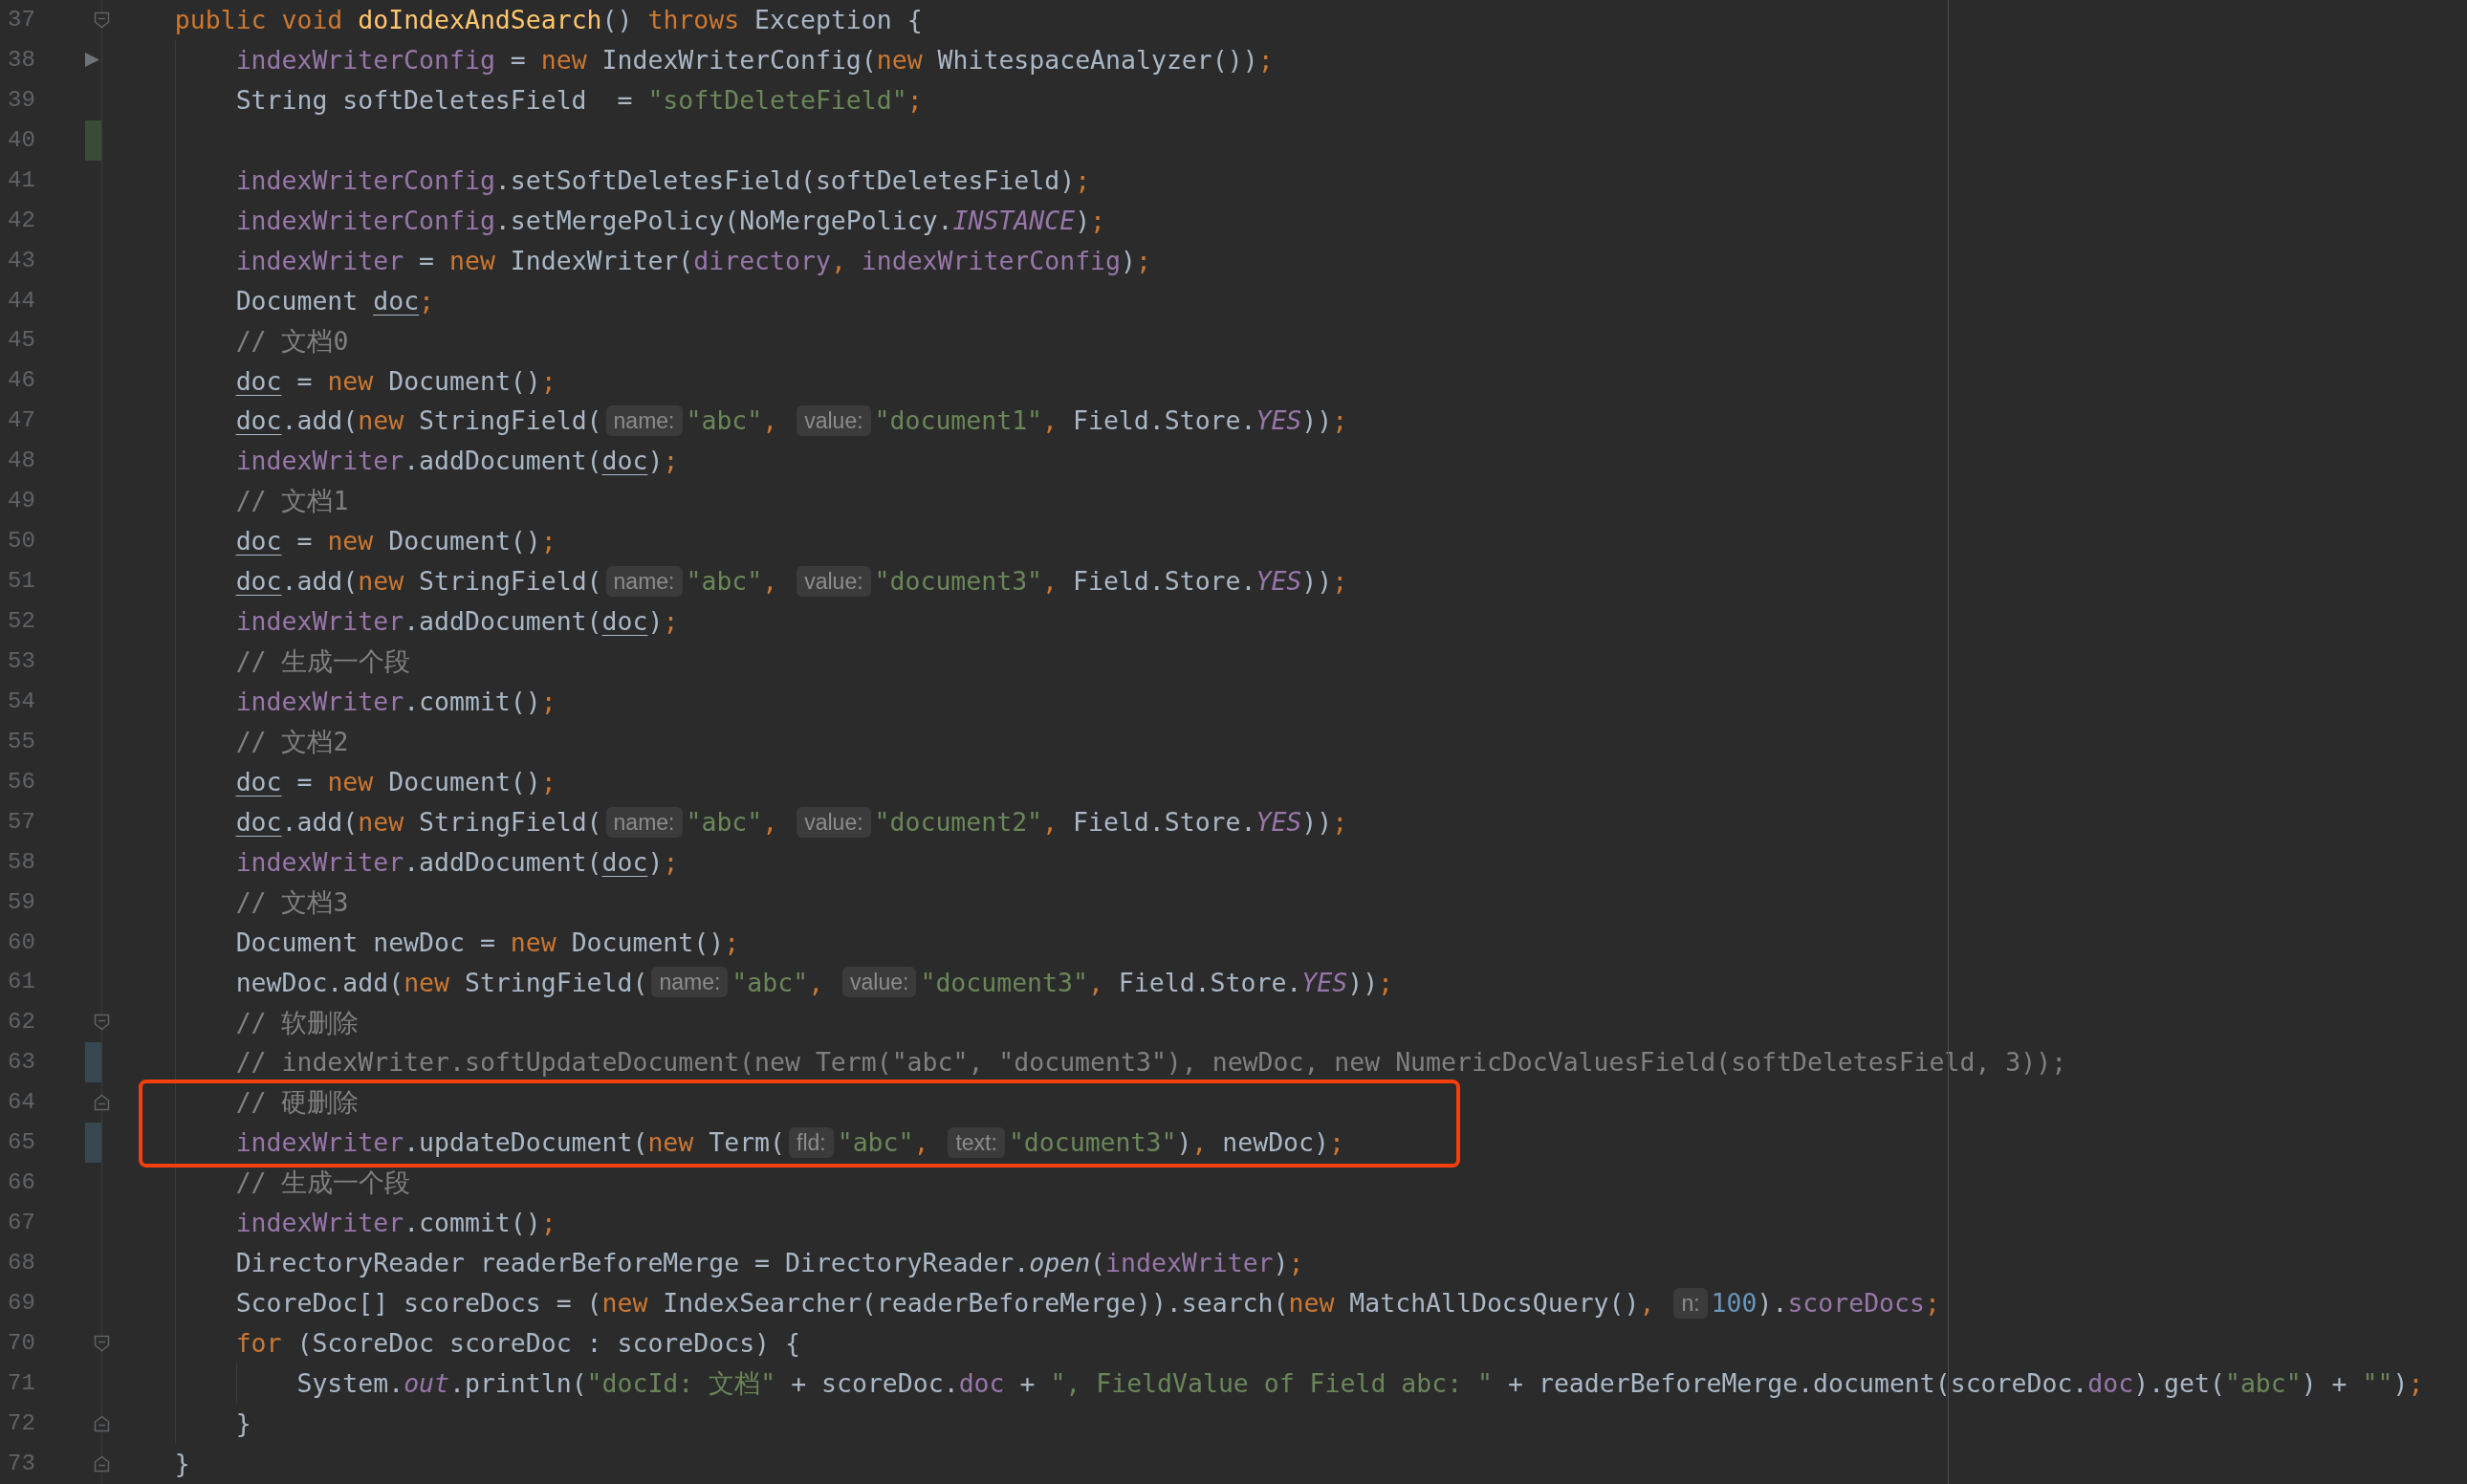  Describe the element at coordinates (292, 341) in the screenshot. I see `comment: // 文档0` at that location.